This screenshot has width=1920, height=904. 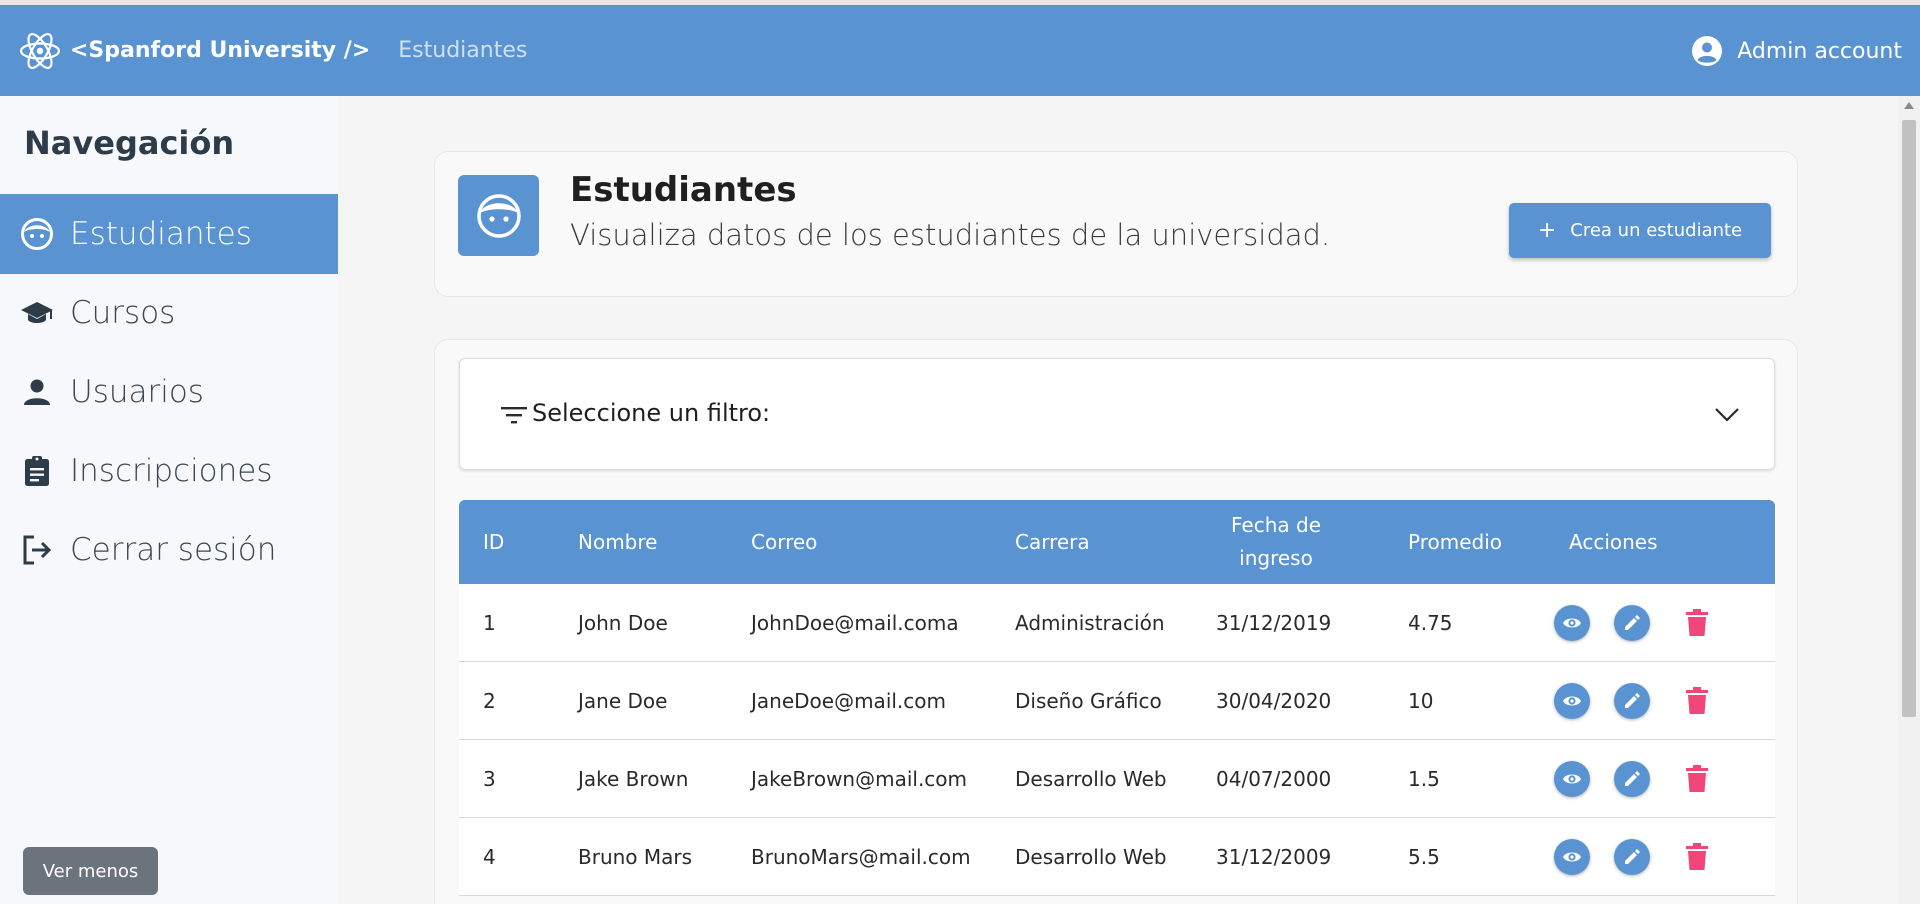 I want to click on column-header-correo: Correo, so click(x=784, y=542).